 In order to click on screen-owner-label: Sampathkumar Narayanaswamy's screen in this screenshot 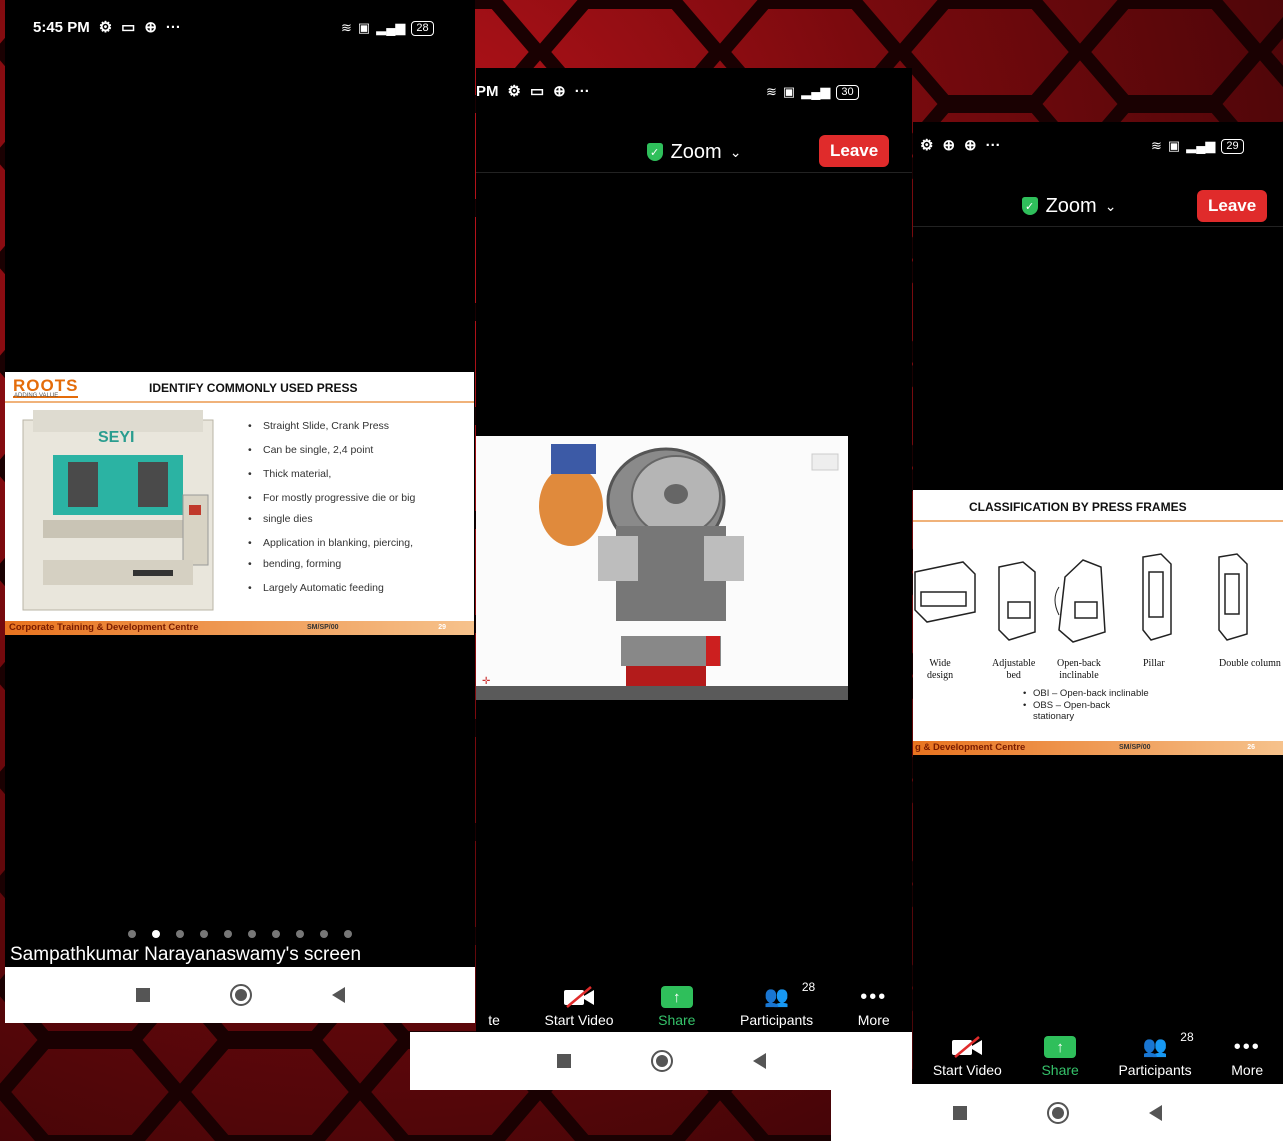, I will do `click(186, 954)`.